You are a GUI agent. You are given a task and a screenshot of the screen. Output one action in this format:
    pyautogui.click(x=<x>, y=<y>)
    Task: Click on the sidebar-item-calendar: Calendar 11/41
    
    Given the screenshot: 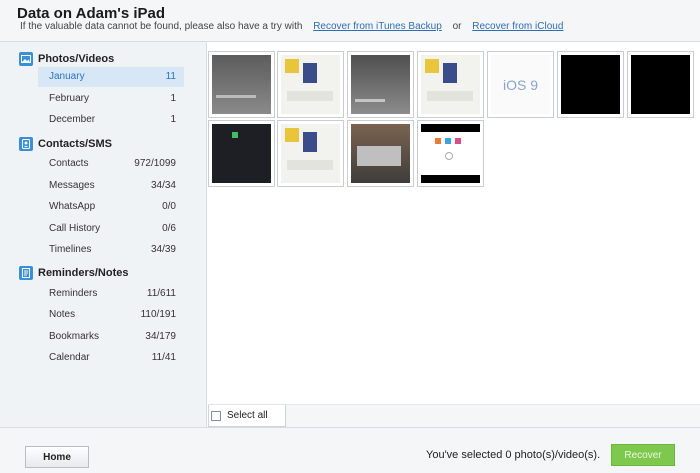 What is the action you would take?
    pyautogui.click(x=111, y=358)
    